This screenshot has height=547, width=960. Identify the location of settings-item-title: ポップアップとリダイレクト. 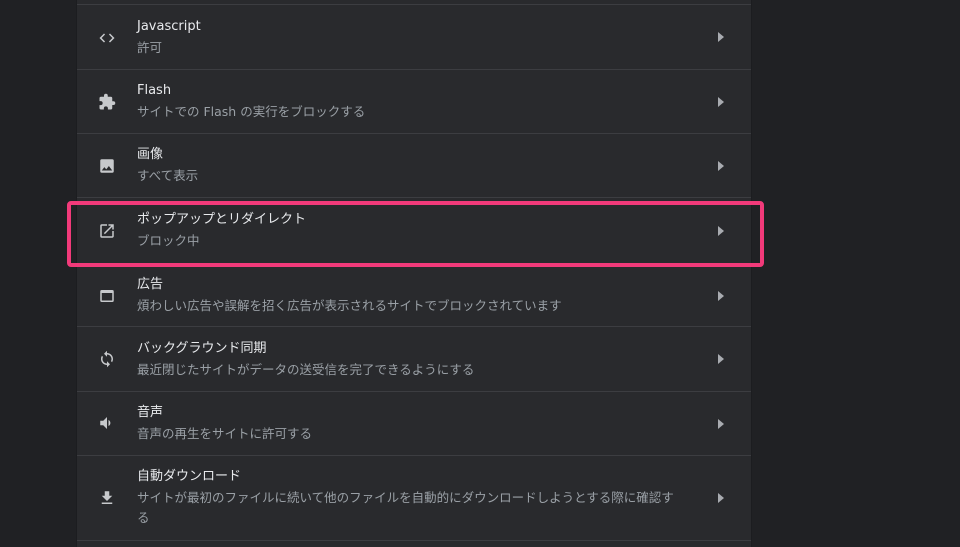
(222, 219).